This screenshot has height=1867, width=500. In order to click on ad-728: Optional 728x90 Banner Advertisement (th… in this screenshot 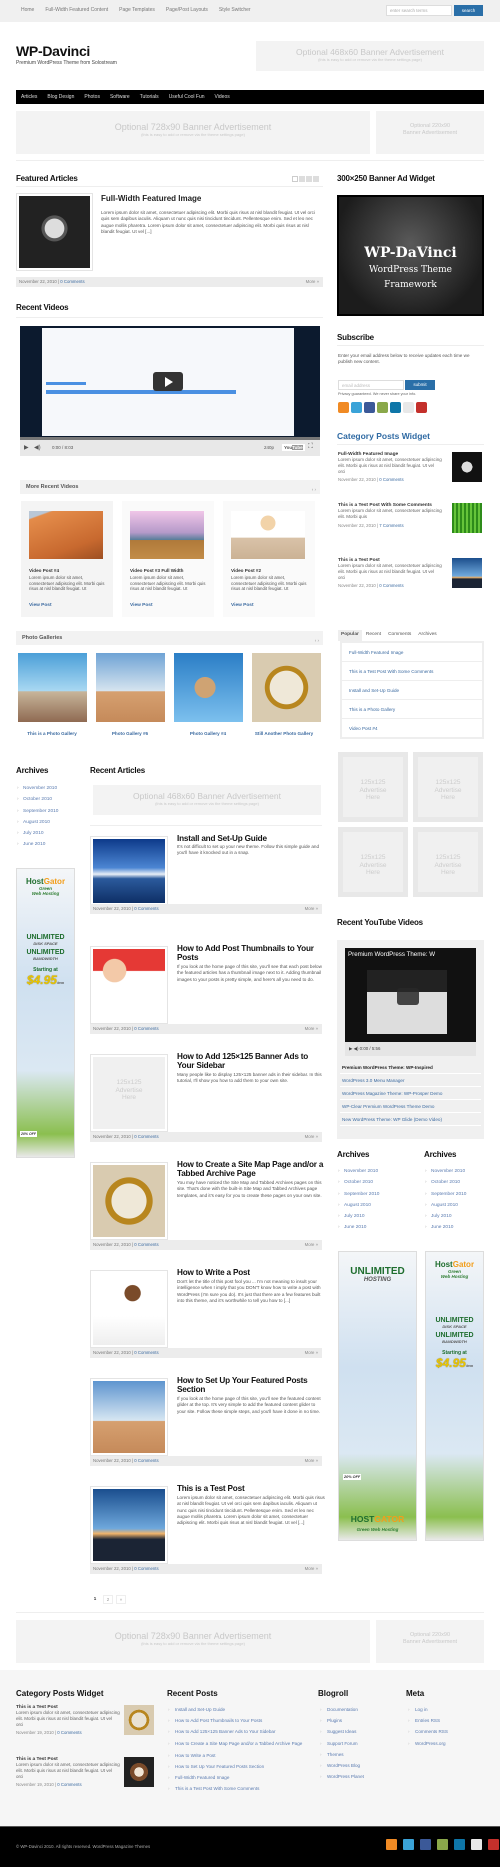, I will do `click(193, 132)`.